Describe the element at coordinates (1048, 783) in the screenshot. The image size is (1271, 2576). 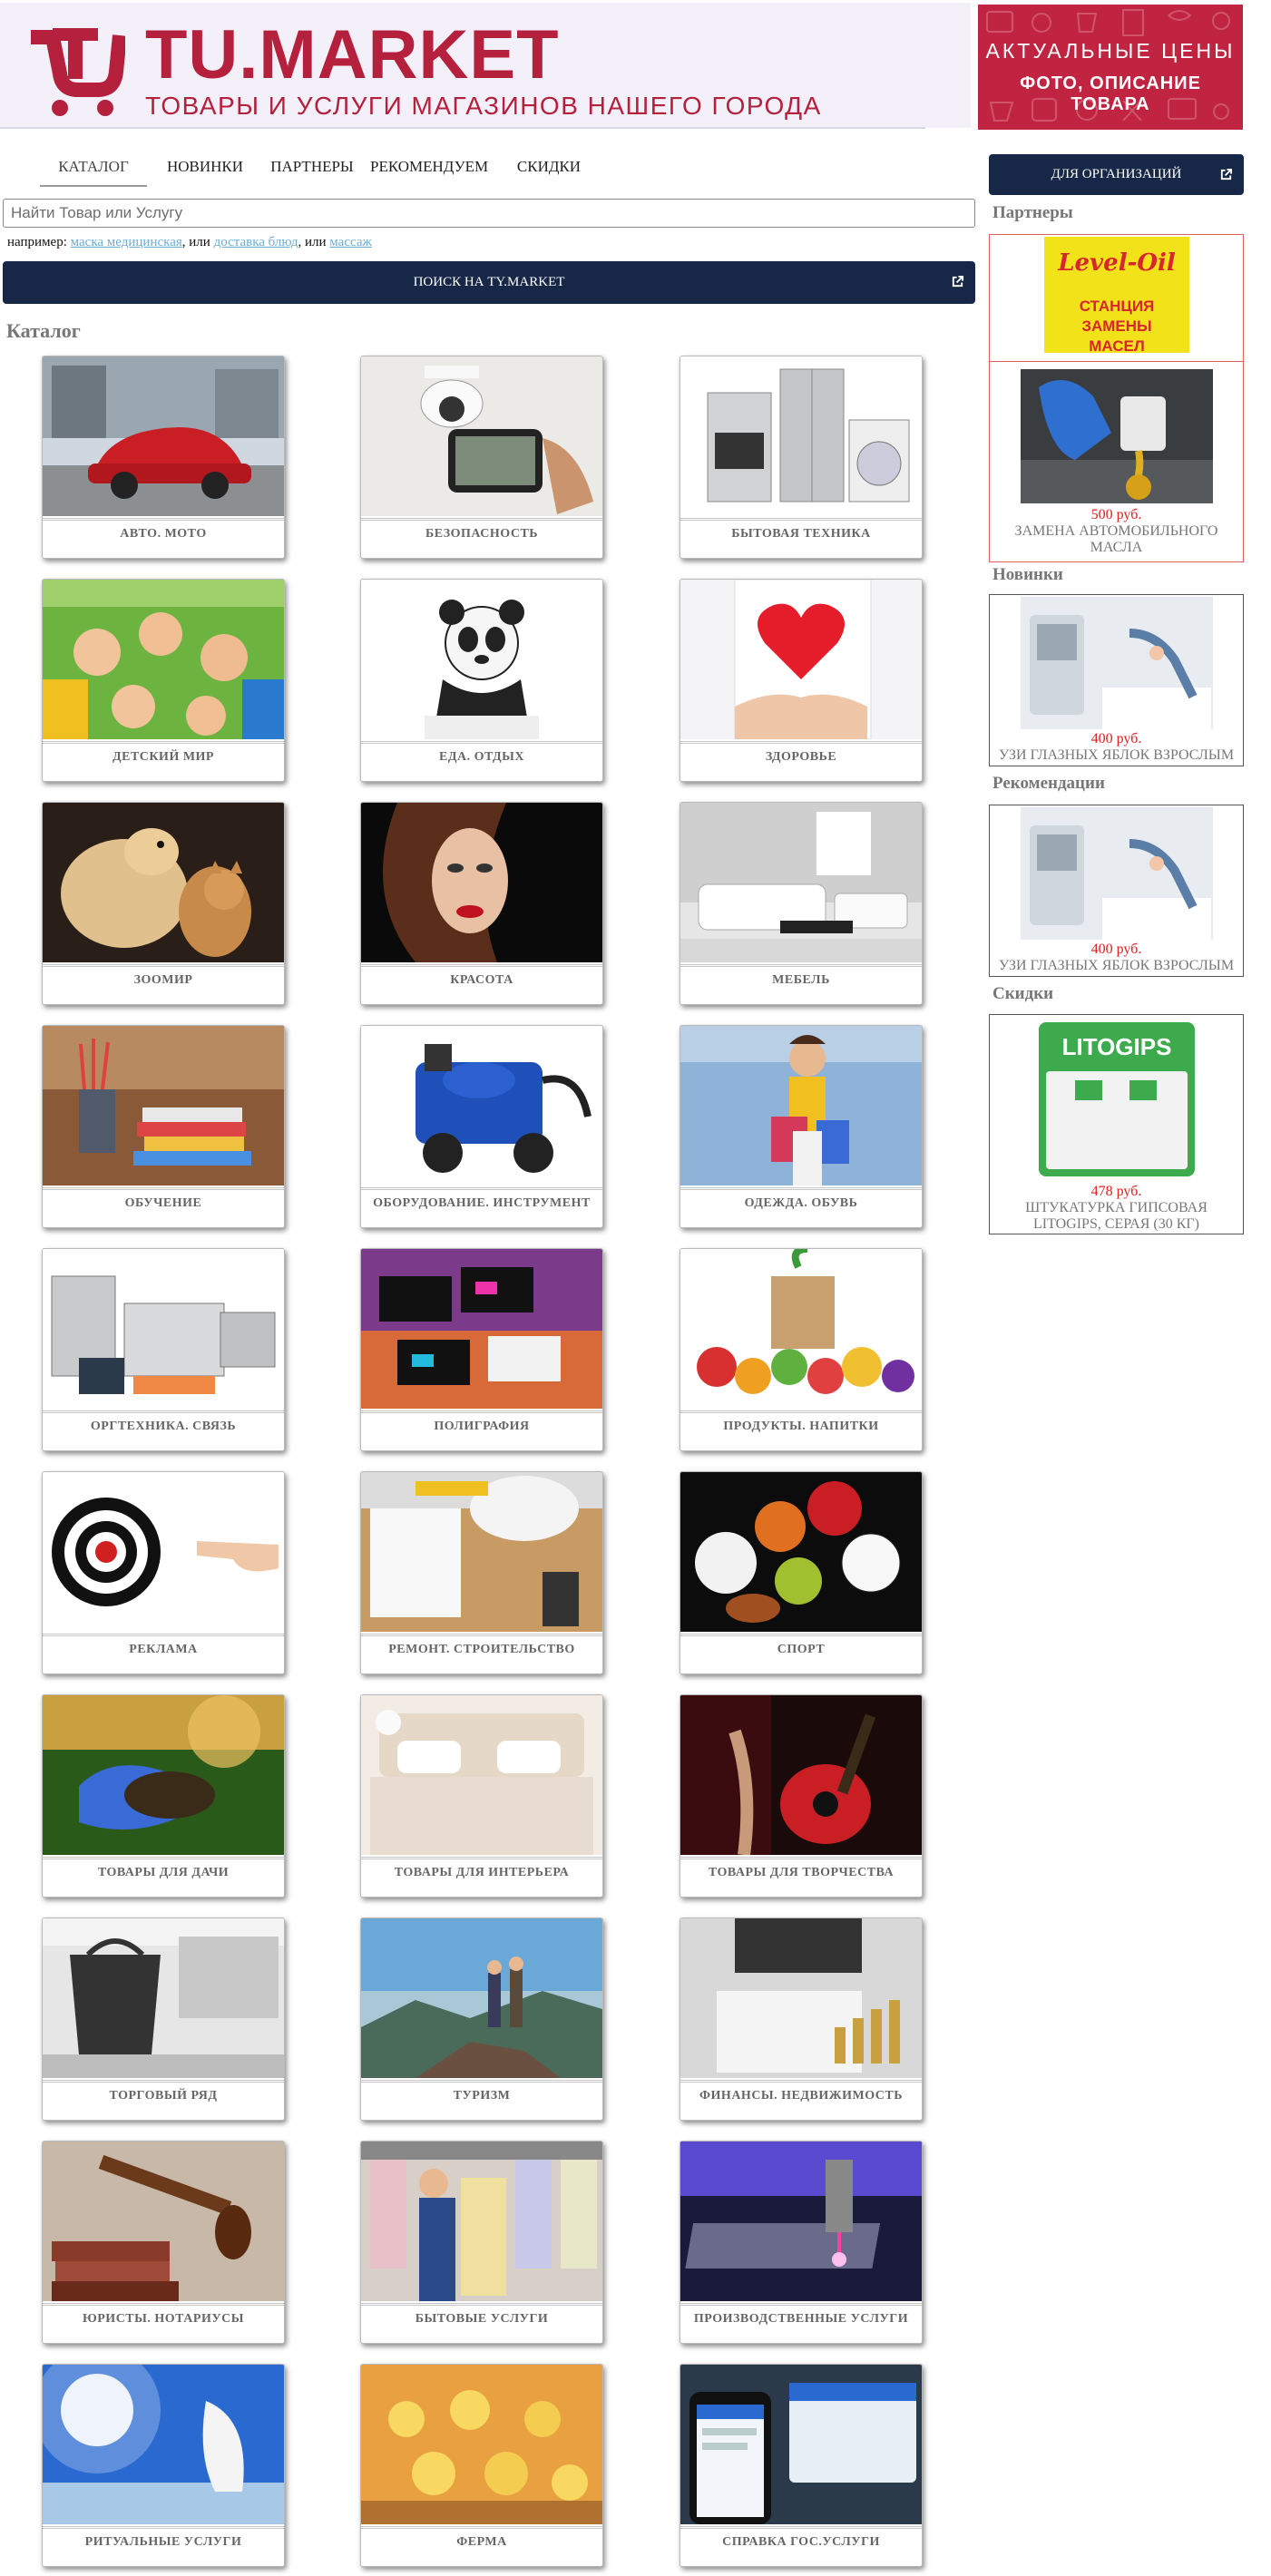
I see `recommended-heading: Рекомендации` at that location.